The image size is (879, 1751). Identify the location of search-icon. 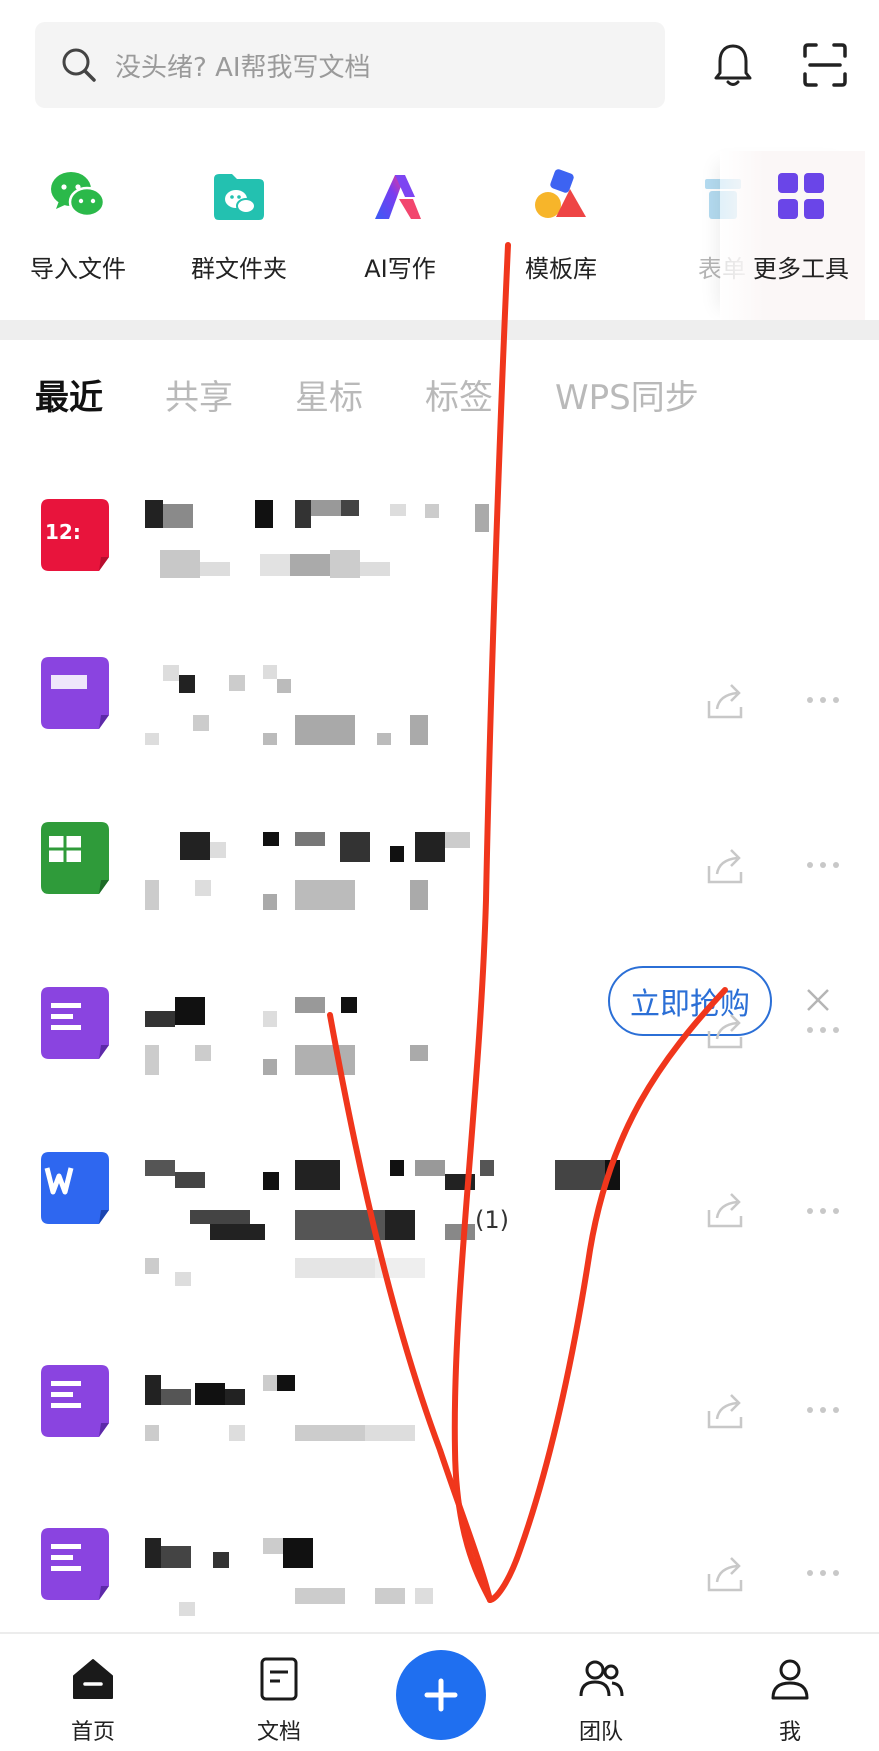
(79, 65).